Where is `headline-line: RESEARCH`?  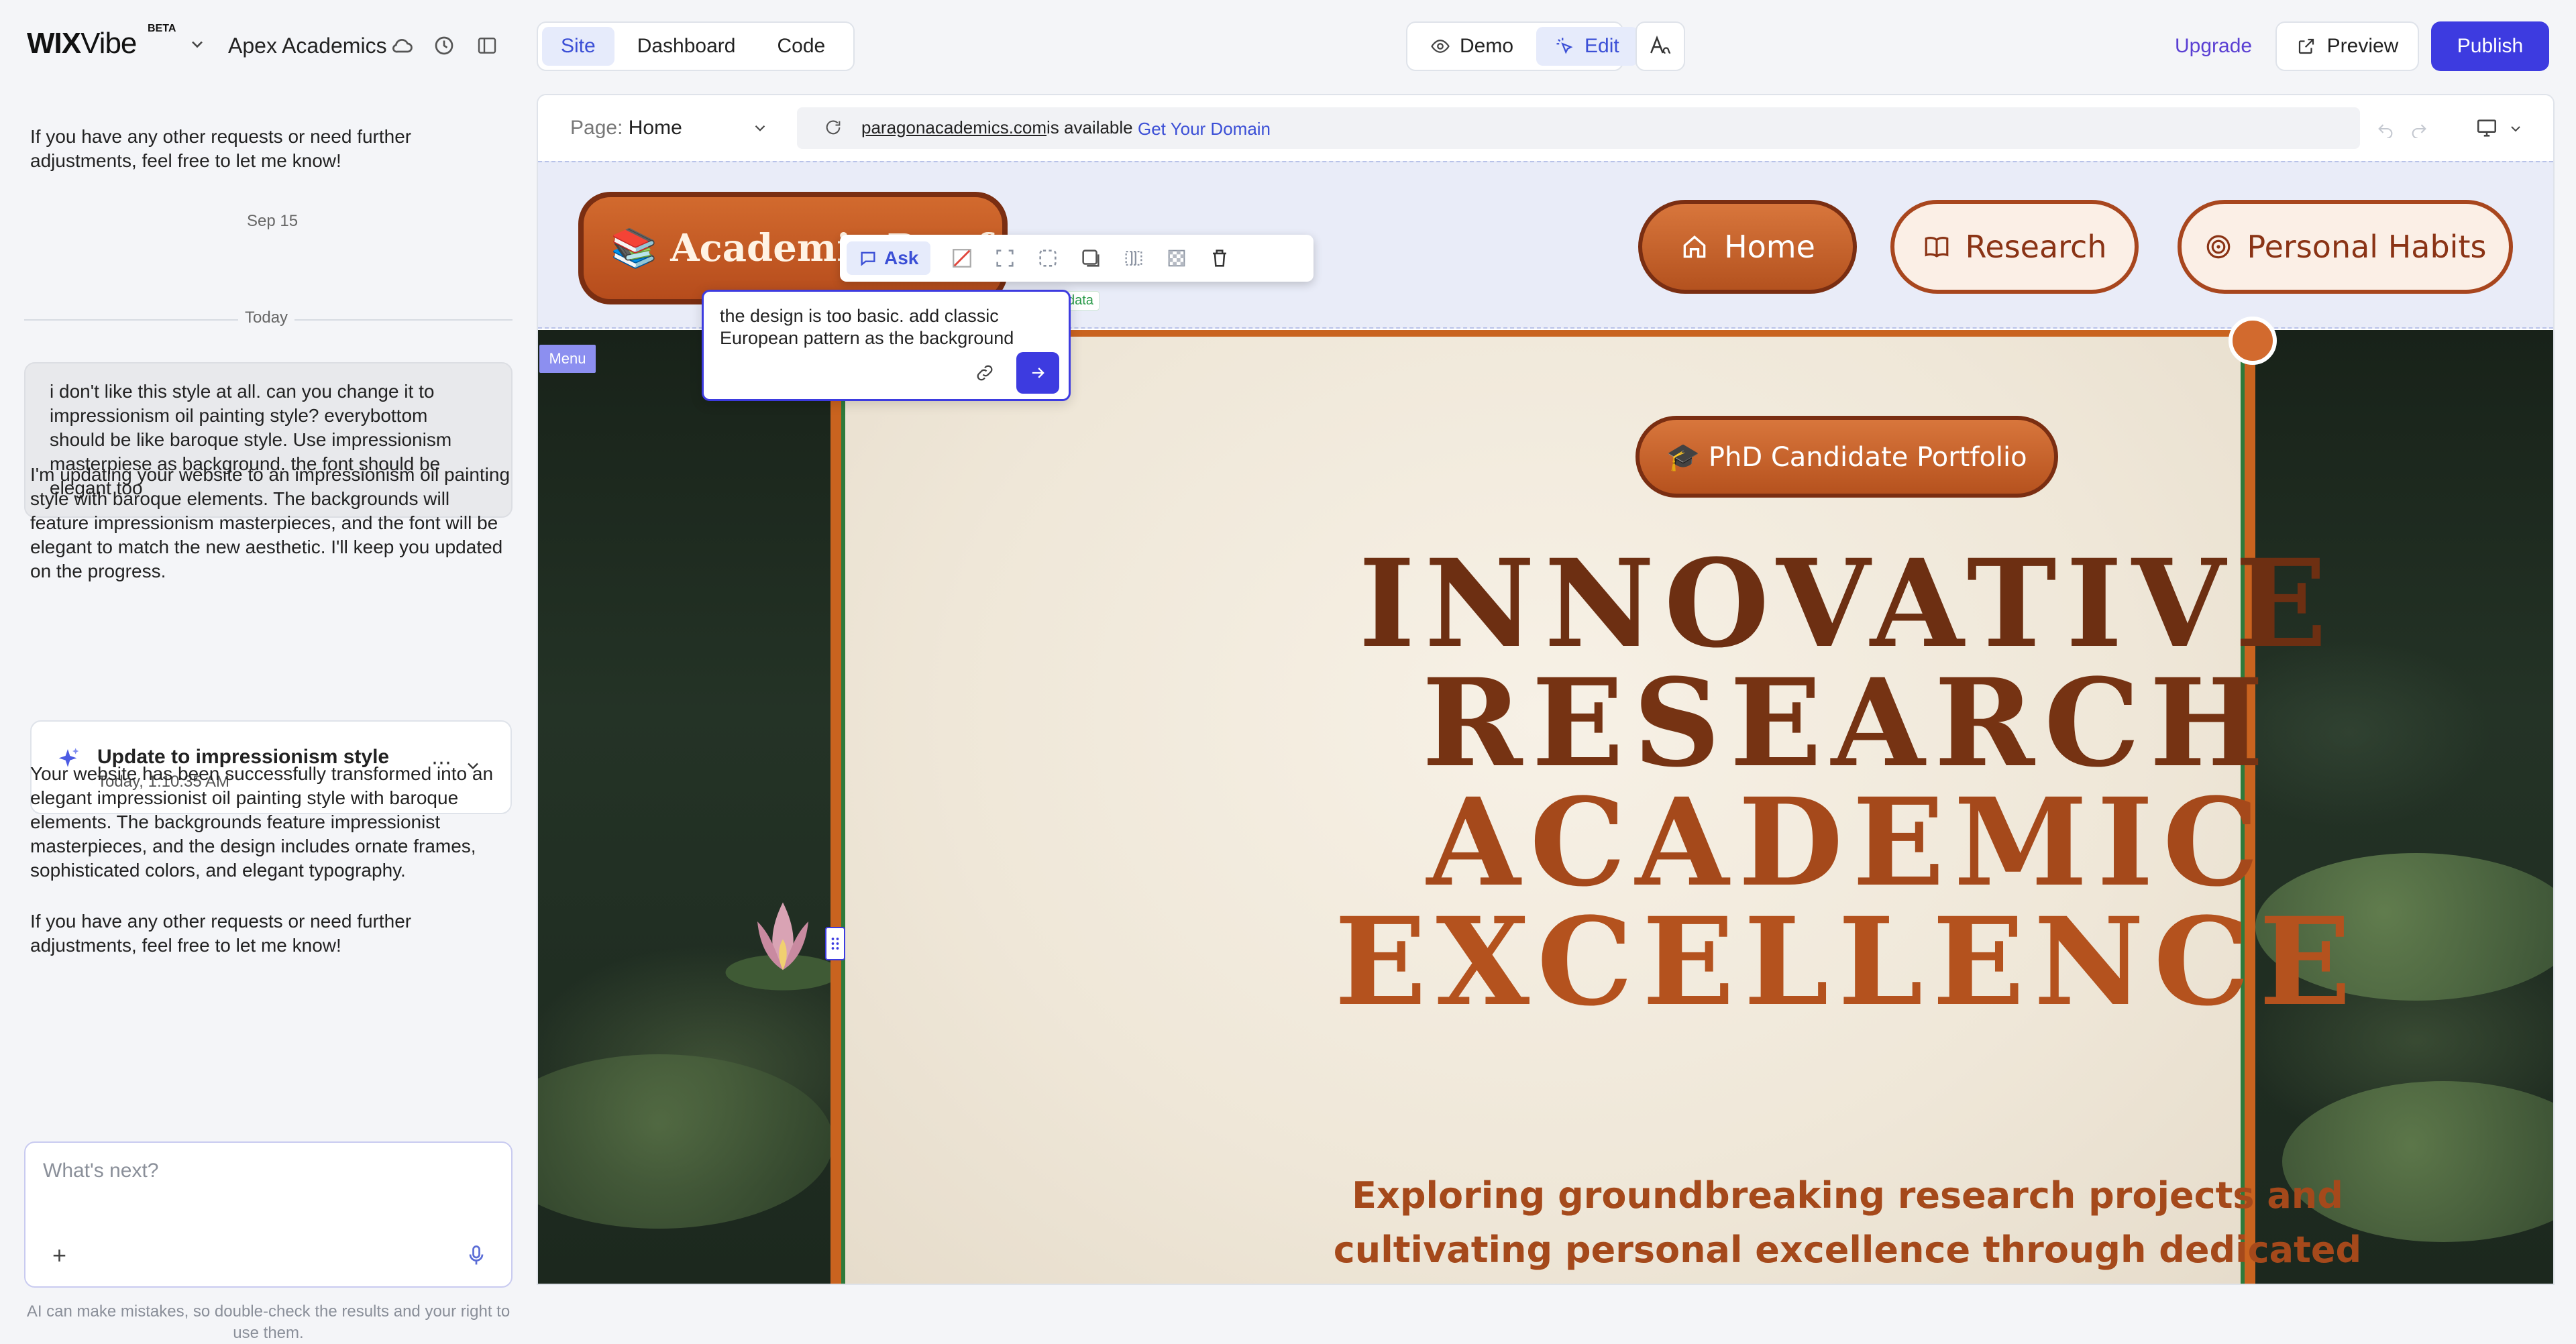 headline-line: RESEARCH is located at coordinates (1847, 723).